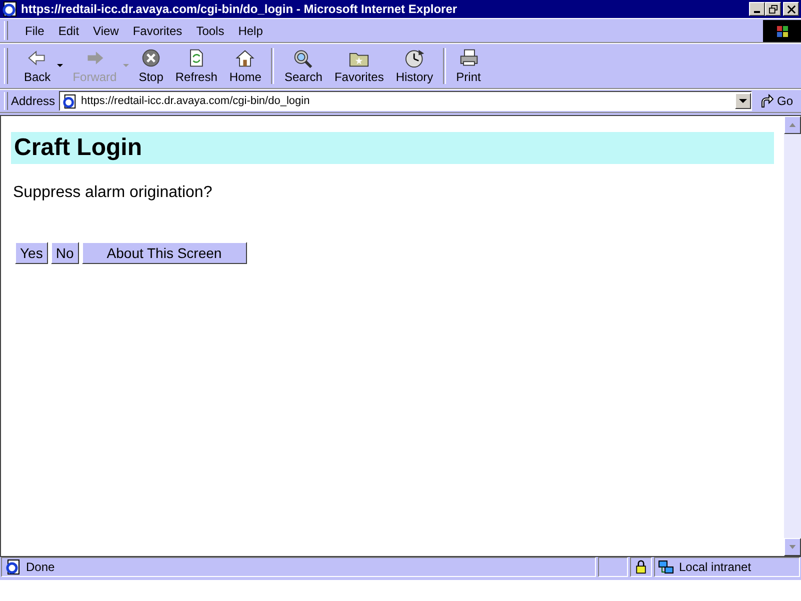 The image size is (801, 601). I want to click on menu-item: View, so click(106, 31).